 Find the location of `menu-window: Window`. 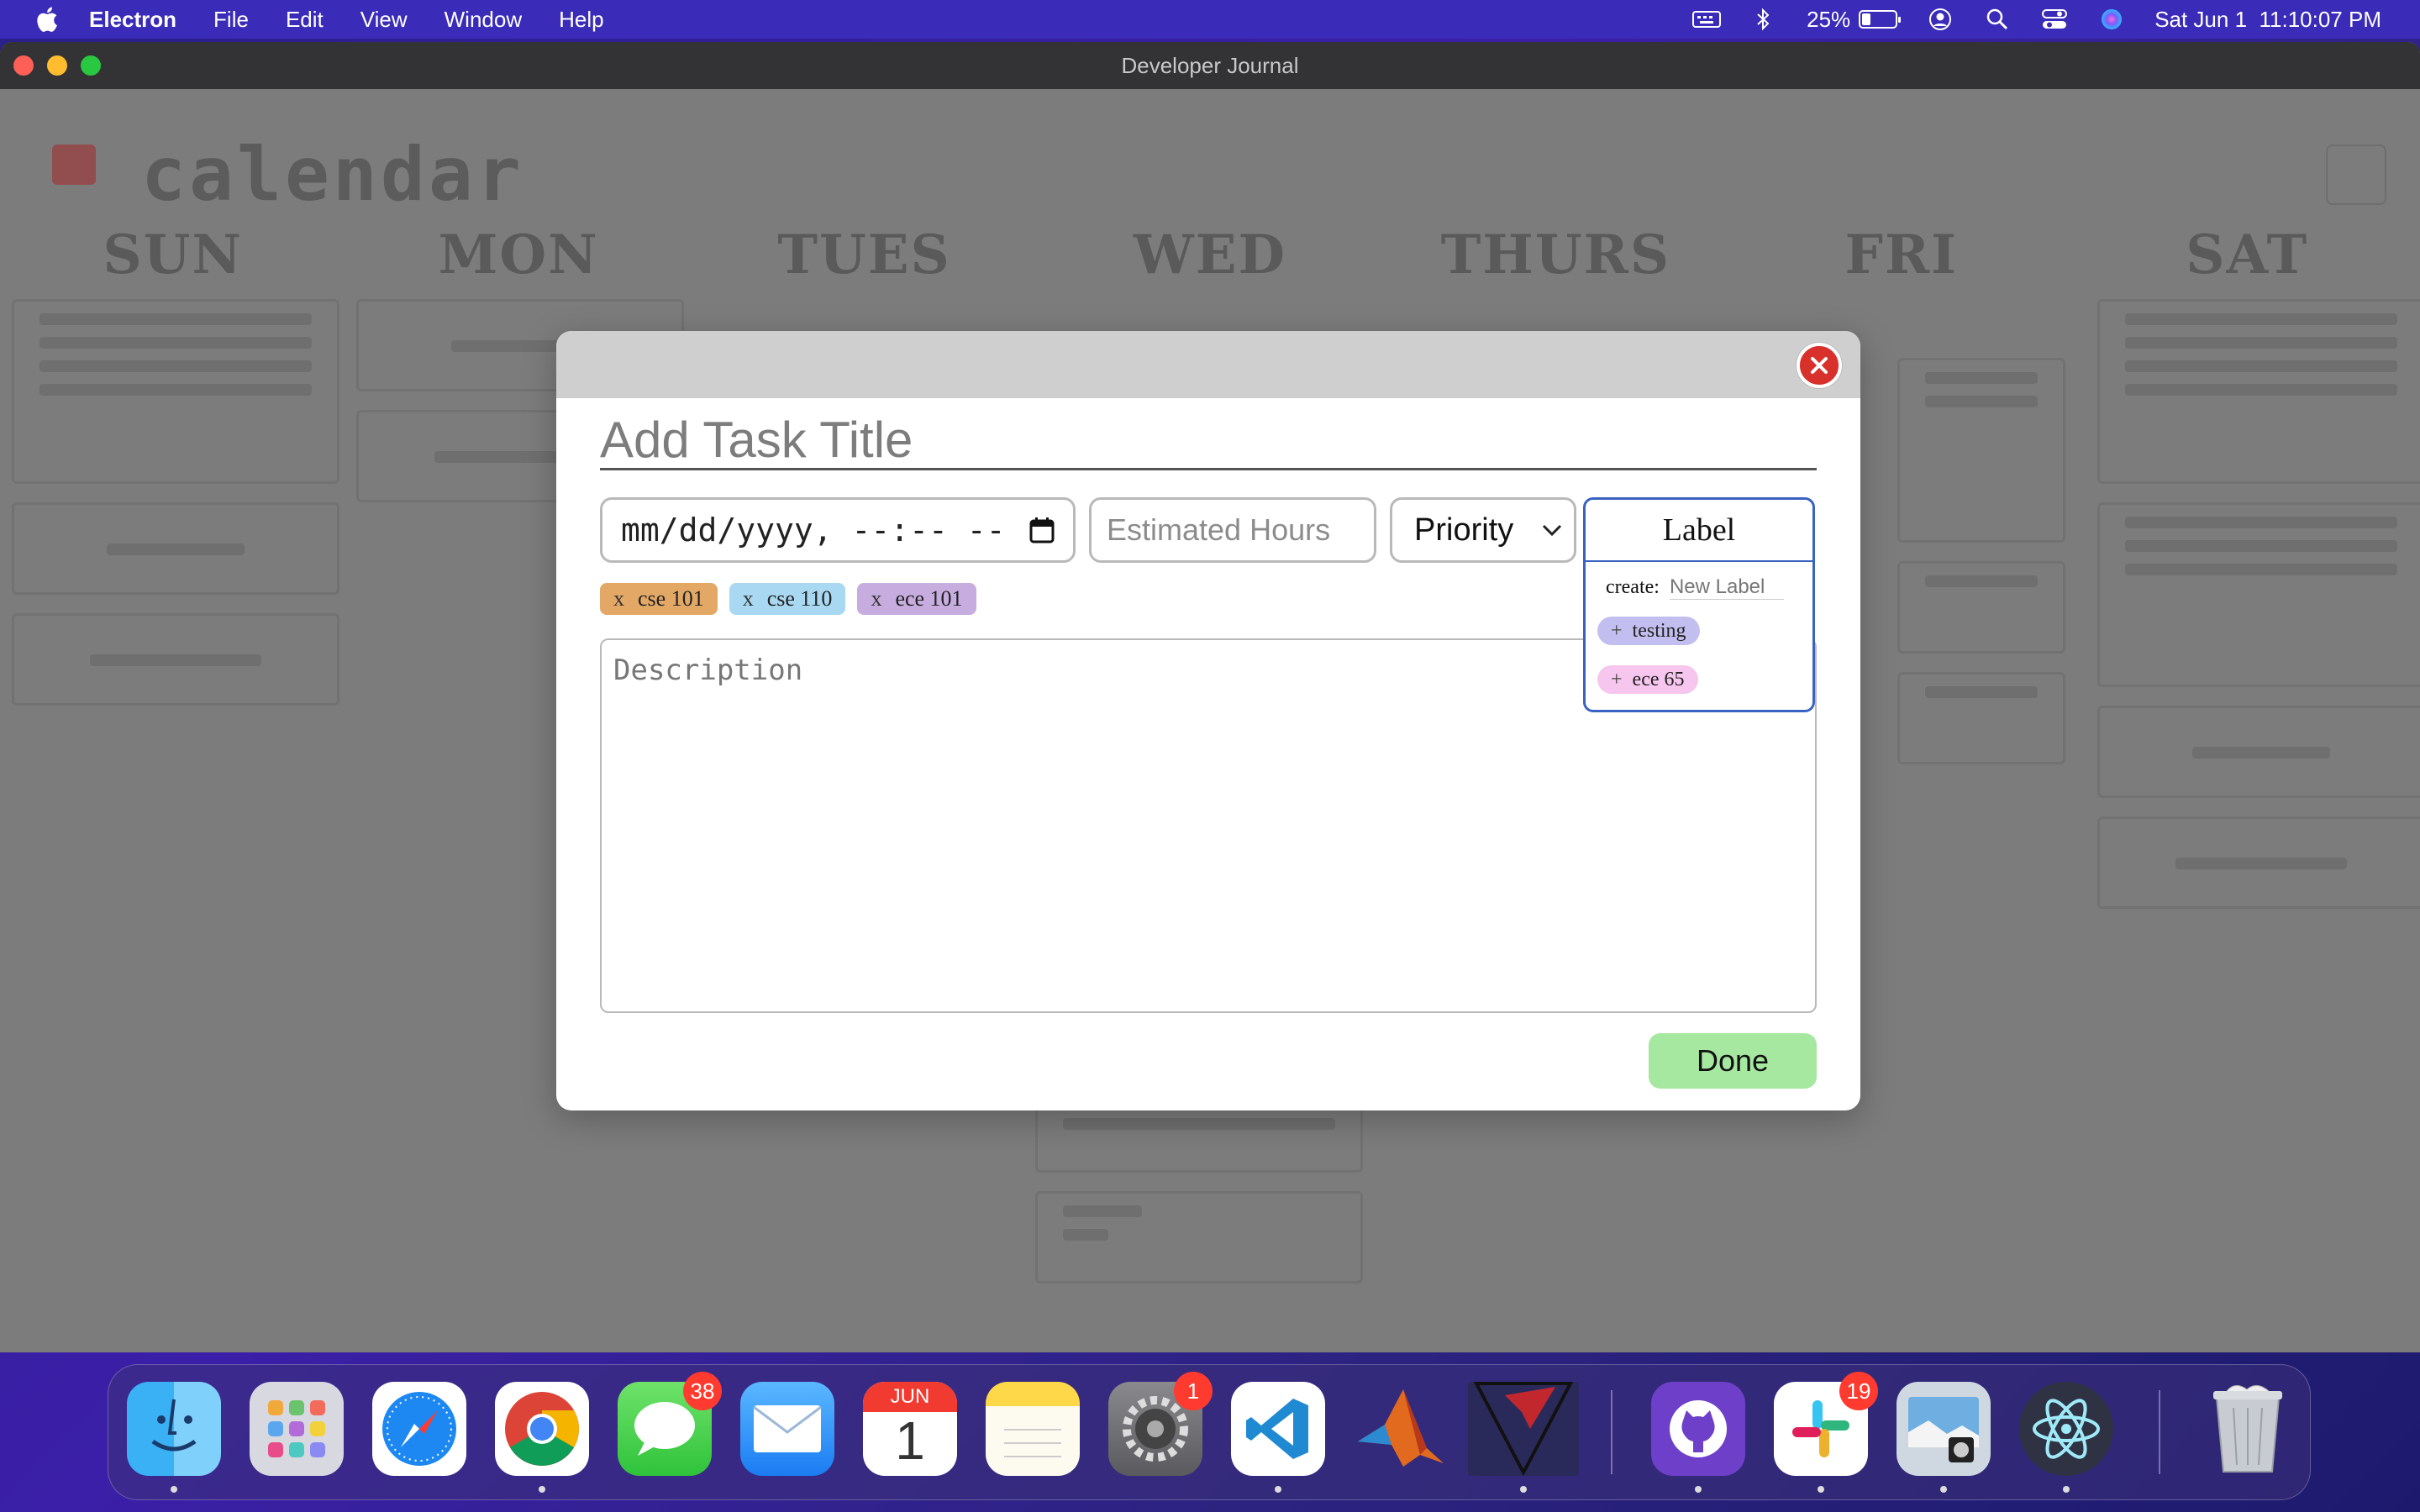

menu-window: Window is located at coordinates (483, 20).